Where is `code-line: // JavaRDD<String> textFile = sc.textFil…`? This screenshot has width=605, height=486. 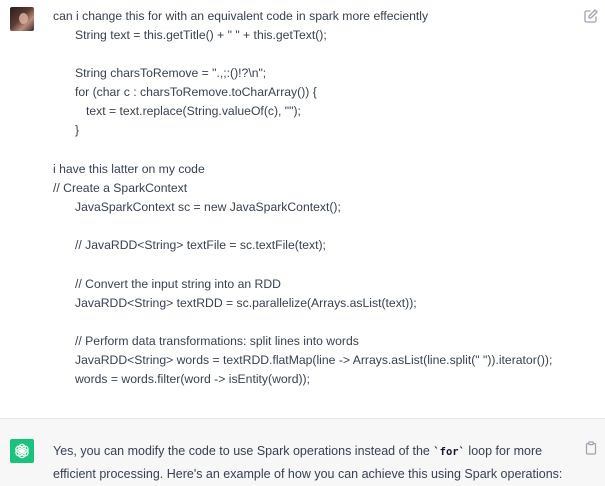
code-line: // JavaRDD<String> textFile = sc.textFil… is located at coordinates (200, 245).